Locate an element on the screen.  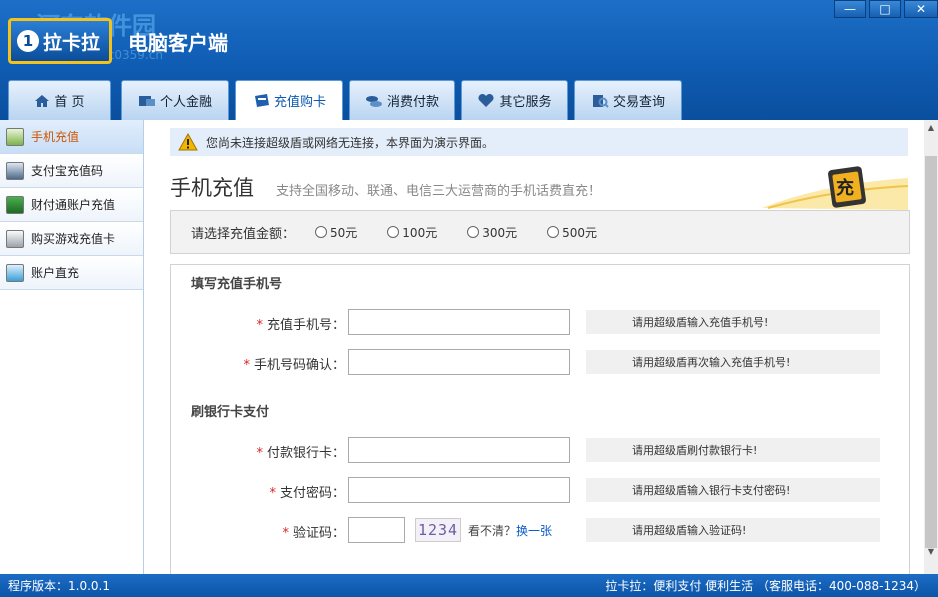
version-text: 程序版本：1.0.0.1 is located at coordinates (59, 586).